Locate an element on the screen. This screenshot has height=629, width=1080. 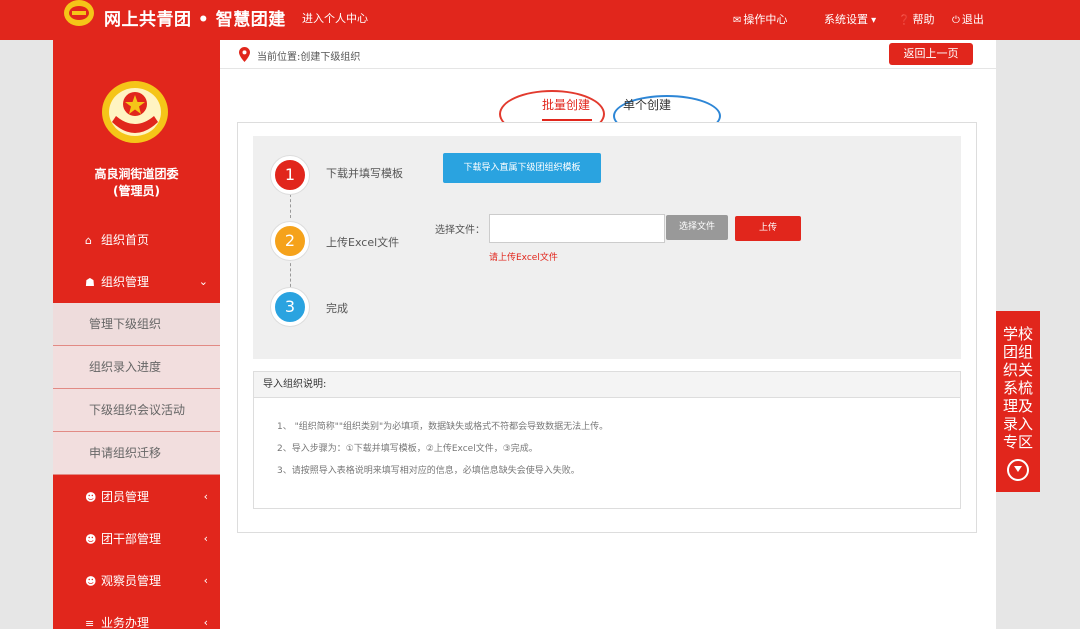
sidebar-item-label: 团干部管理 is located at coordinates (131, 539).